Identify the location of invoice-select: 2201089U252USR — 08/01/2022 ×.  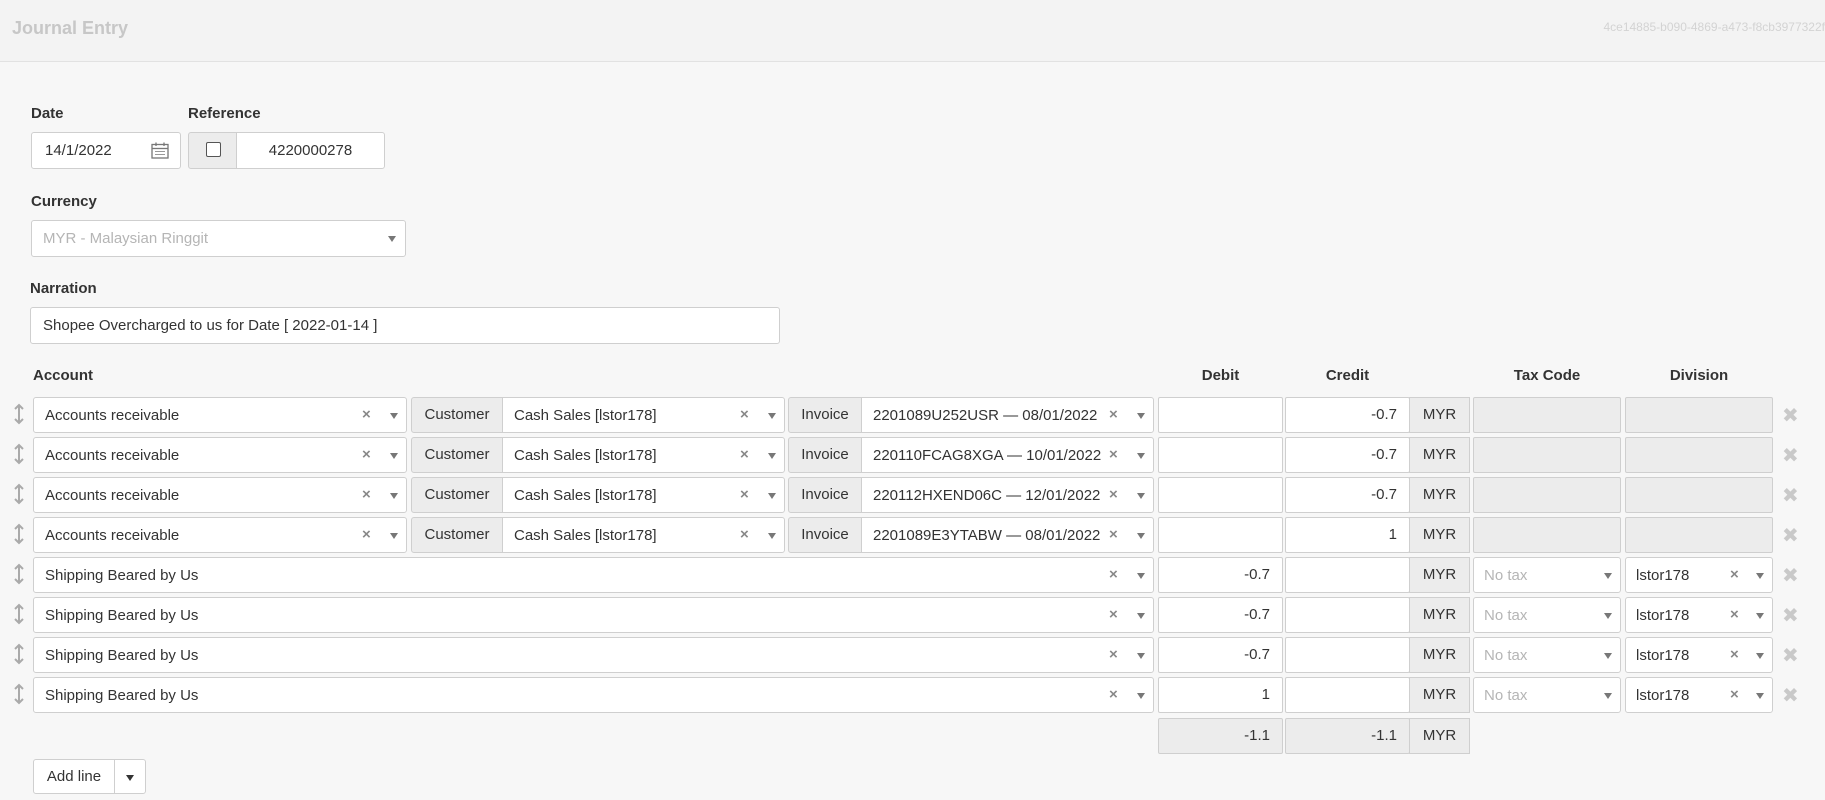
(1007, 415).